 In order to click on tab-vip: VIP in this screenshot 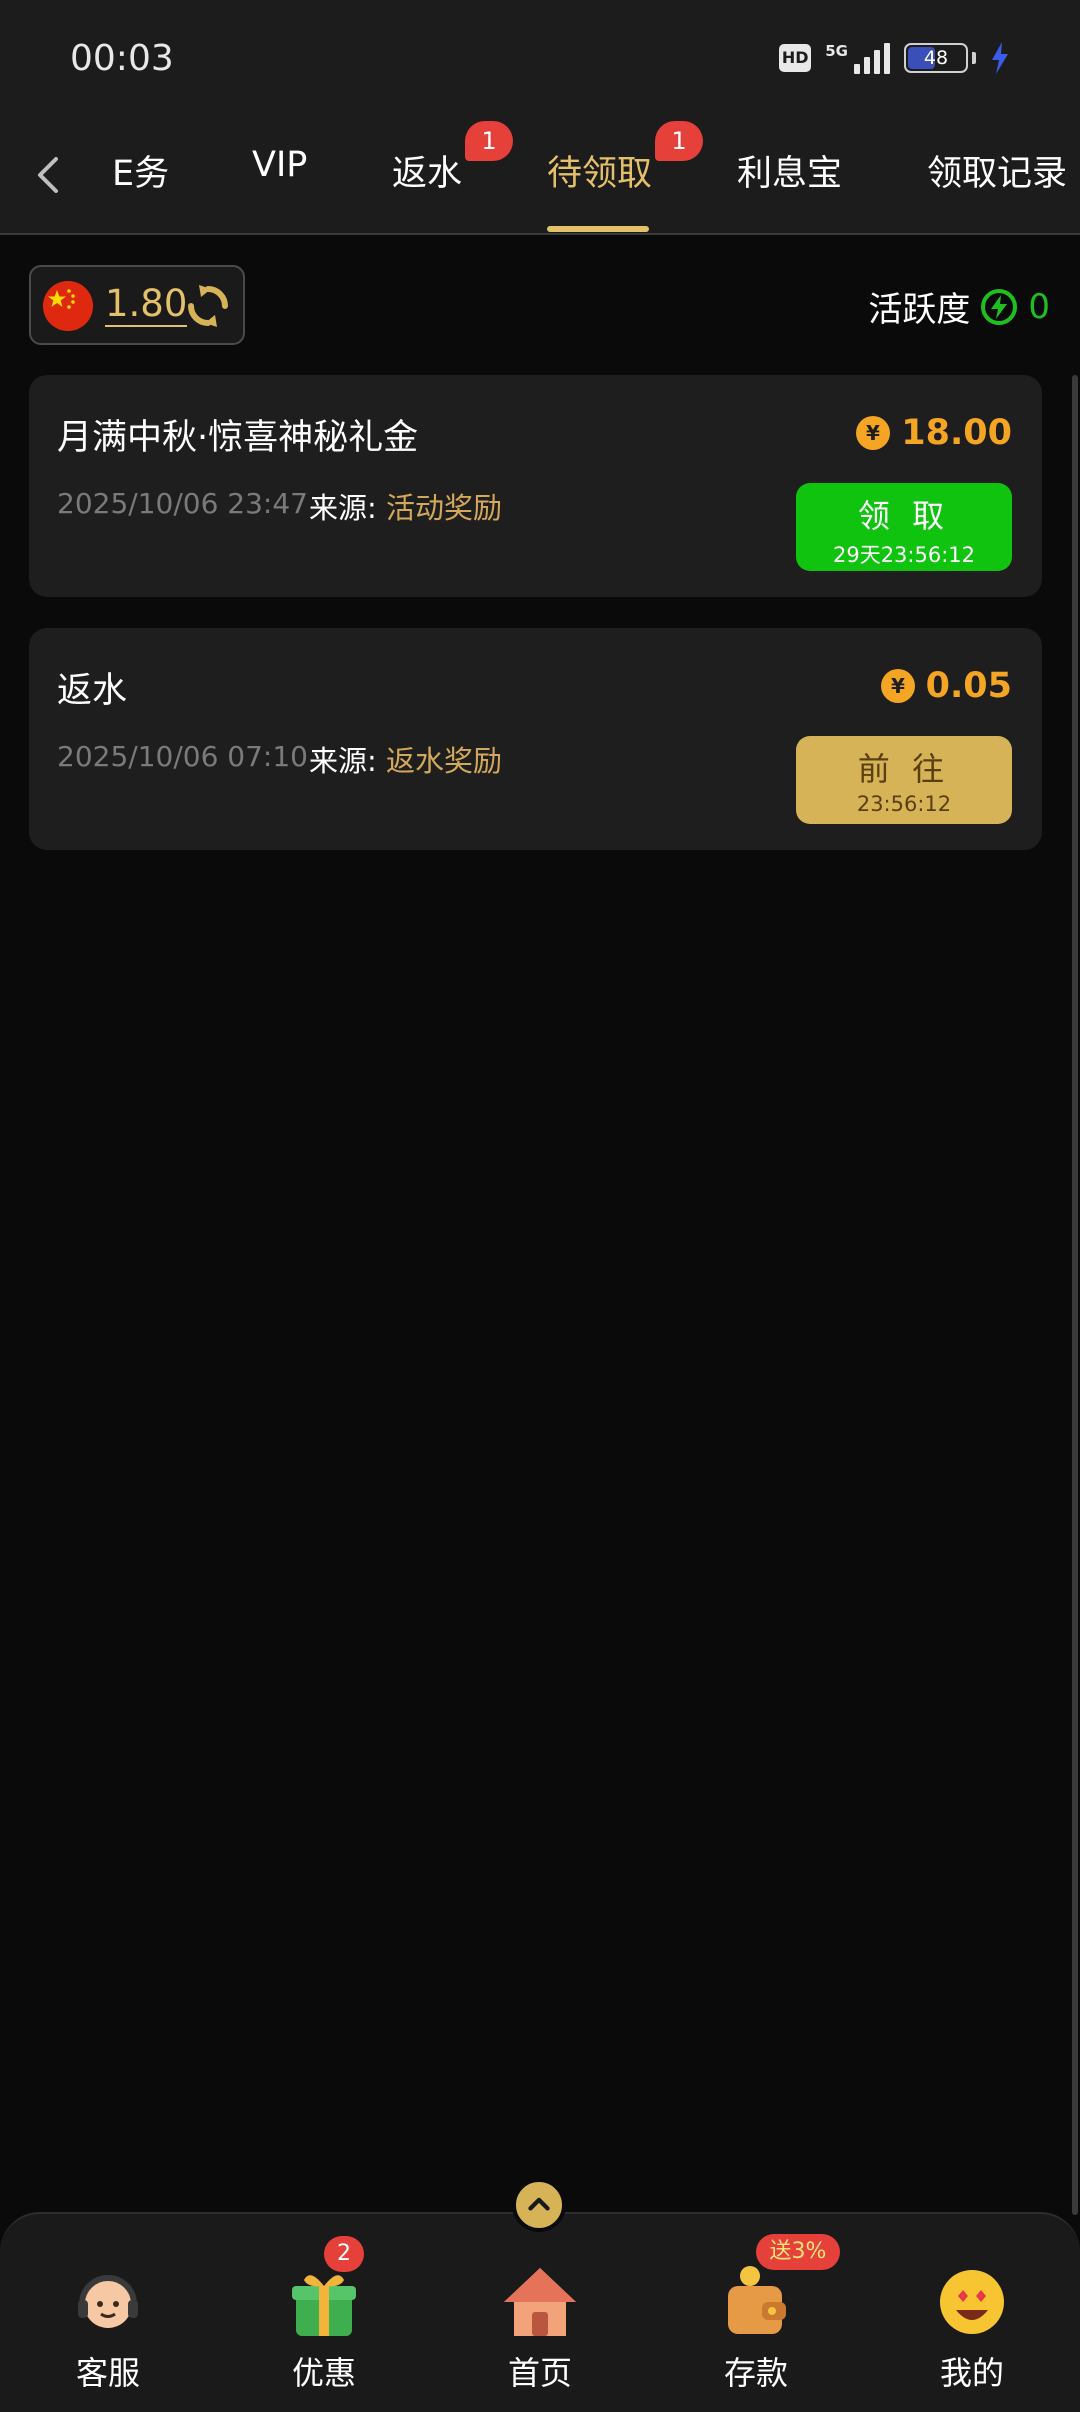, I will do `click(279, 165)`.